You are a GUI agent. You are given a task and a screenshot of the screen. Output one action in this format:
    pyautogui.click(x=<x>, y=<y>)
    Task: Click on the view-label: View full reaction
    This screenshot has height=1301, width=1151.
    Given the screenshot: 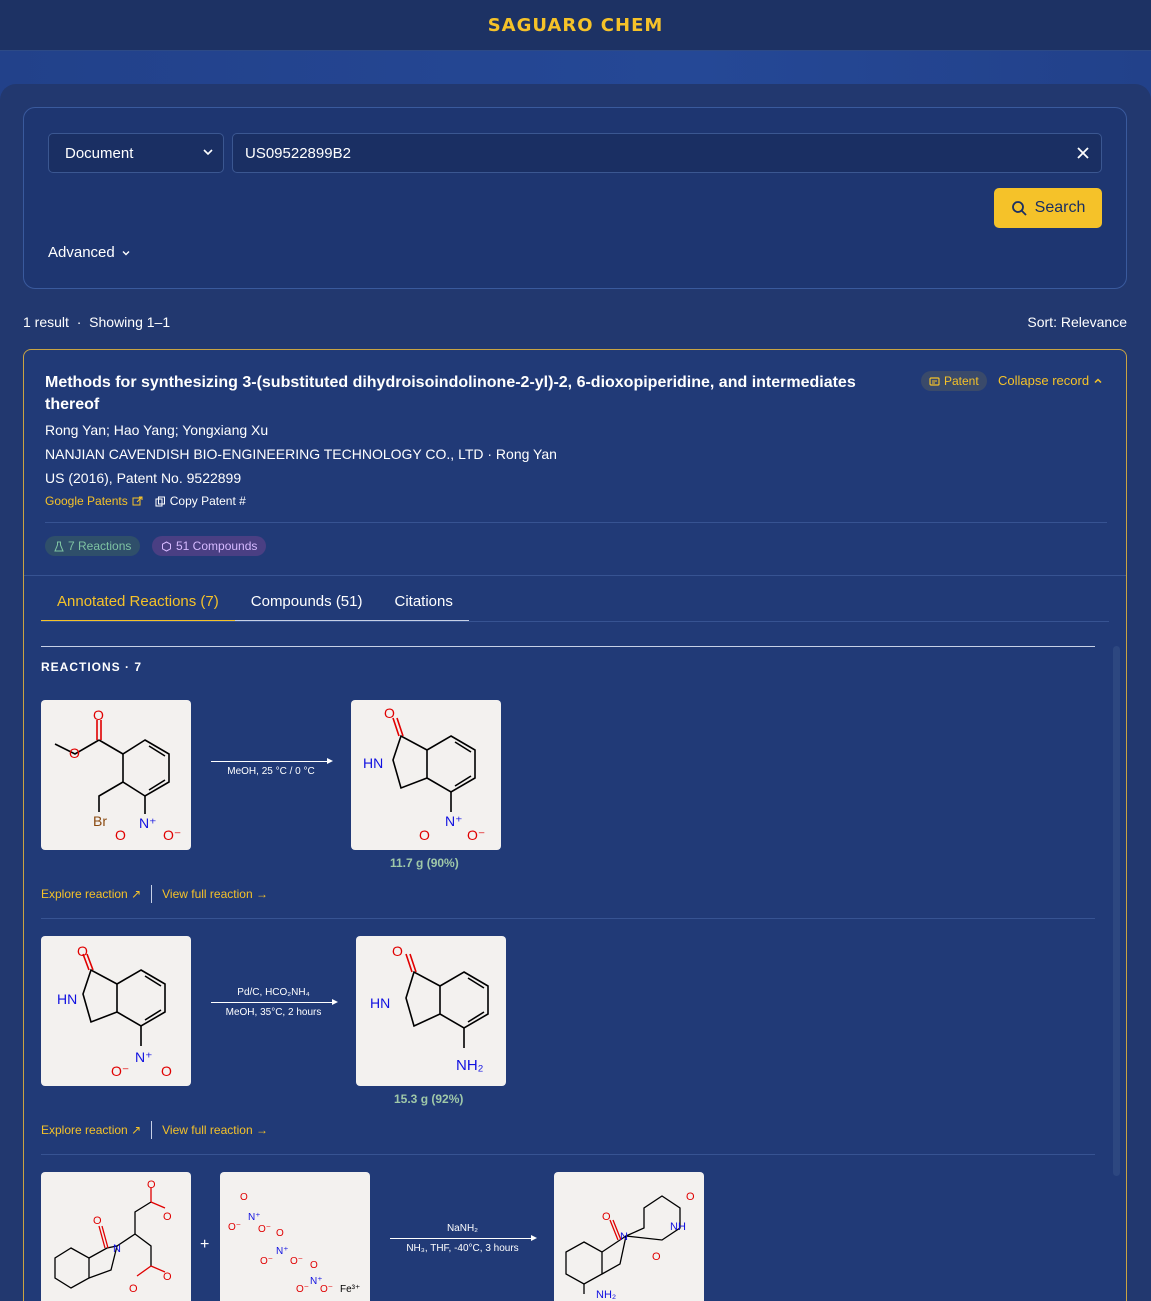 What is the action you would take?
    pyautogui.click(x=207, y=894)
    